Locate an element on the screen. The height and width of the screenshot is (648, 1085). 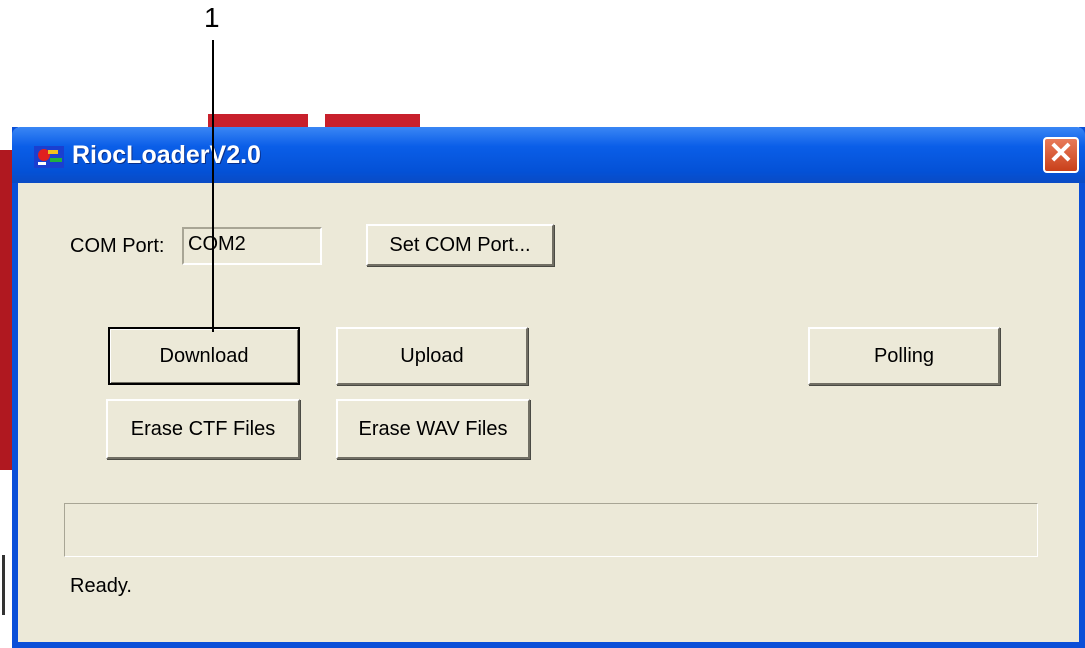
callout-number: 1 is located at coordinates (212, 17).